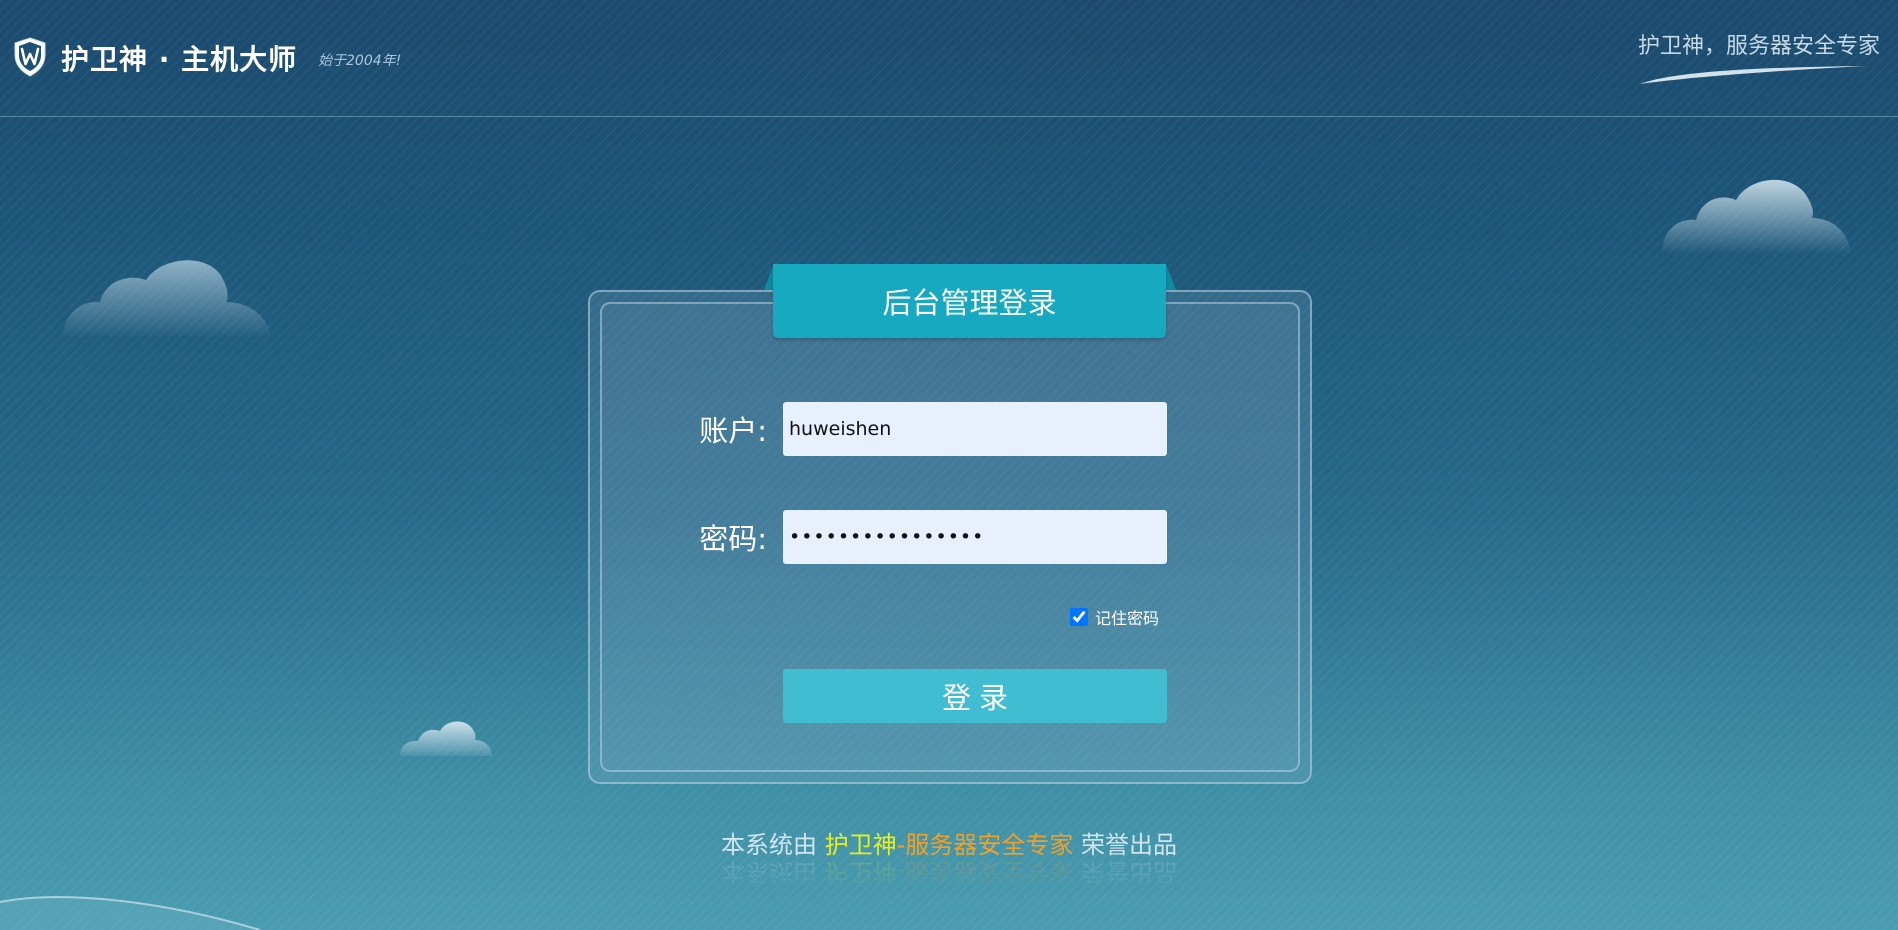 The width and height of the screenshot is (1898, 930). I want to click on credit-prefix: 本系统由, so click(773, 845).